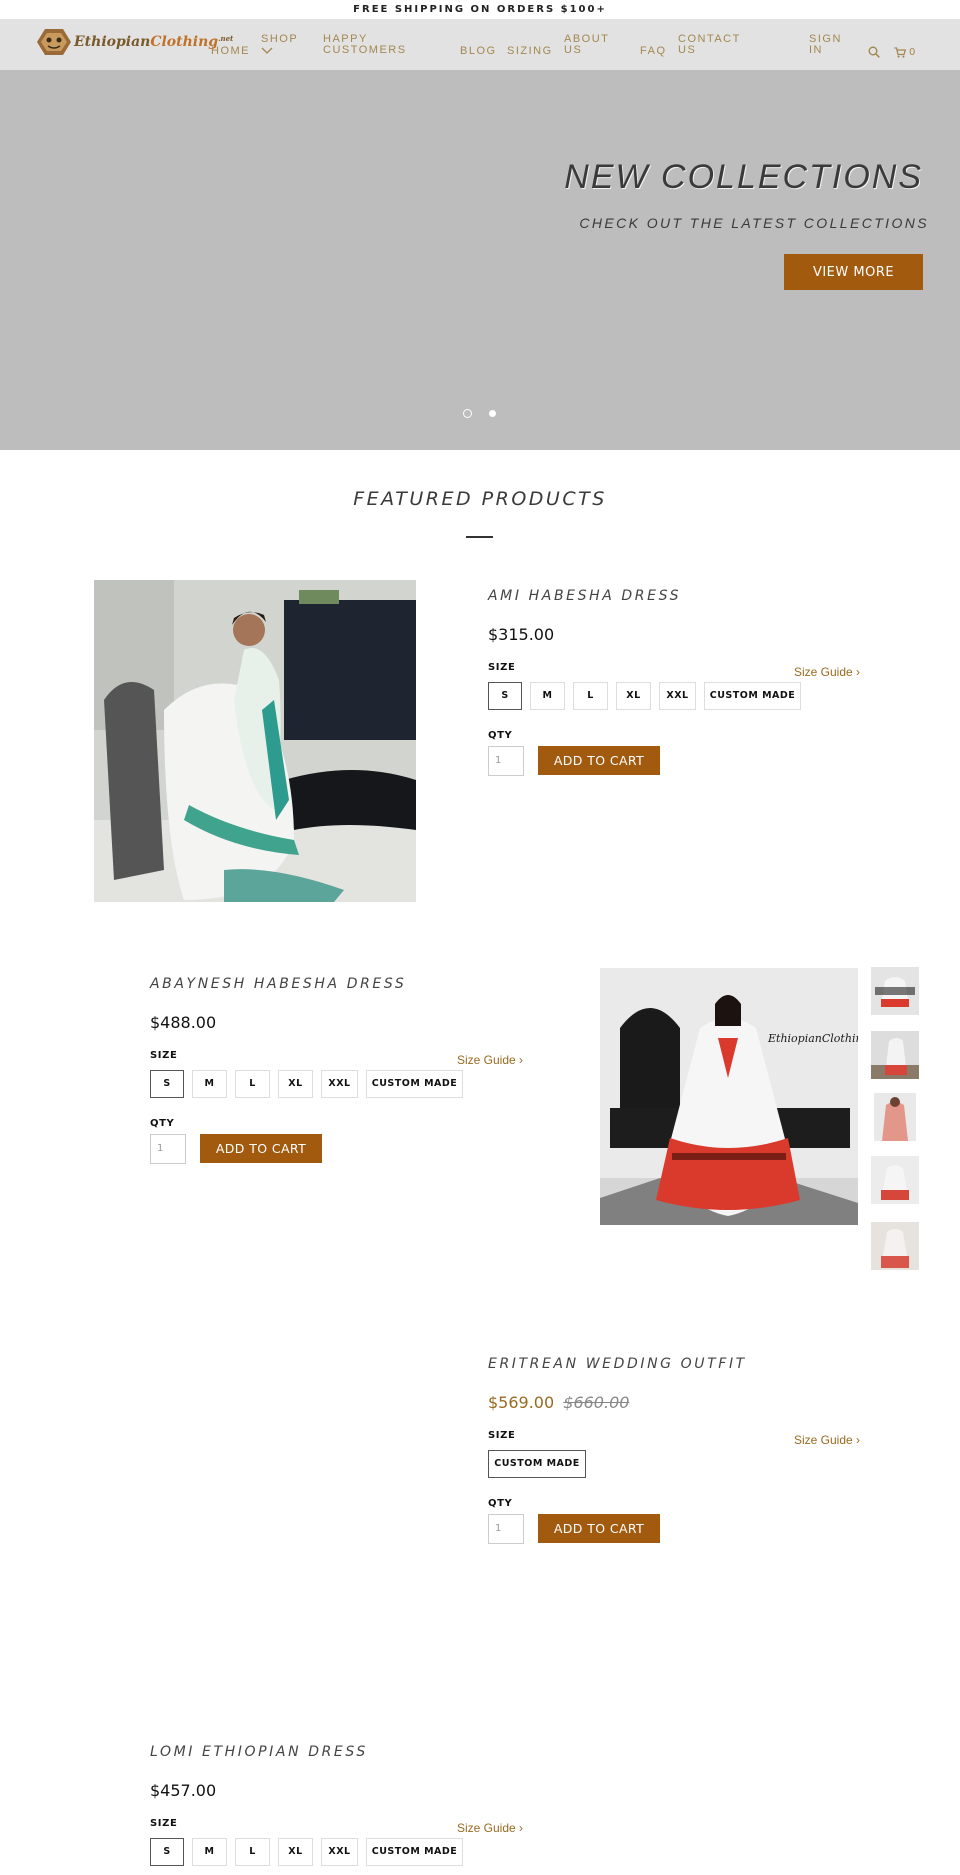 The image size is (960, 1875). What do you see at coordinates (154, 42) in the screenshot?
I see `logo-text: EthiopianClothing.net` at bounding box center [154, 42].